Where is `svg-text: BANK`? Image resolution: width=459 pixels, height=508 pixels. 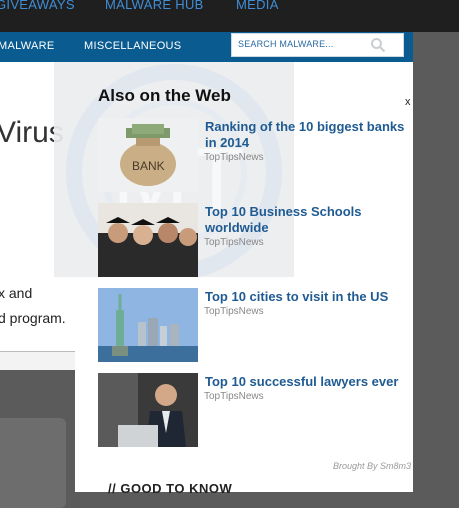 svg-text: BANK is located at coordinates (148, 166).